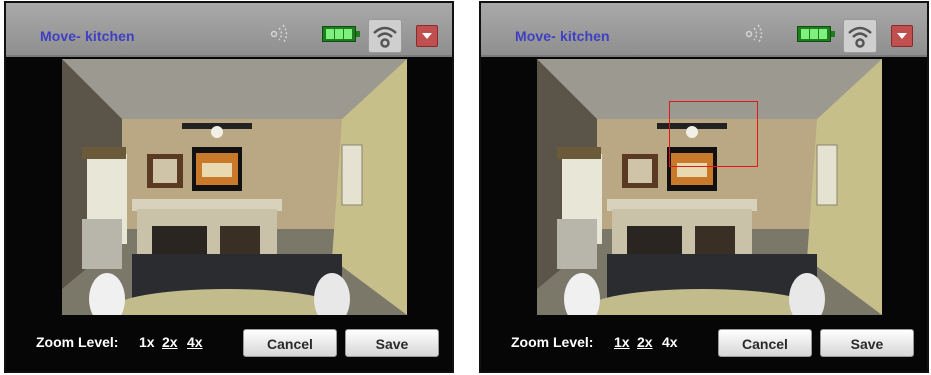  Describe the element at coordinates (713, 134) in the screenshot. I see `zoom-region-box` at that location.